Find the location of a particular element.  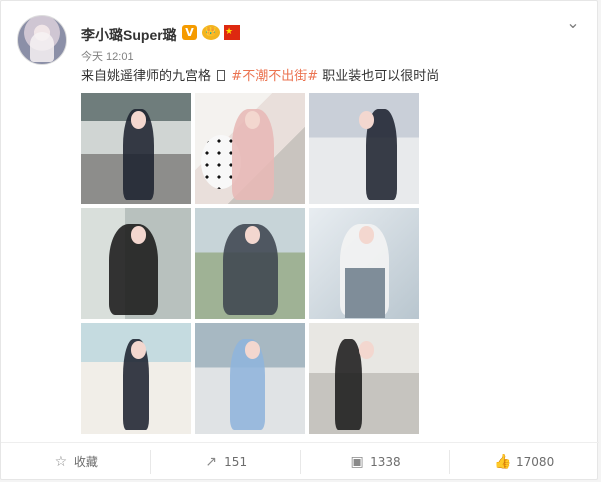

thumb-up-icon: 👍 is located at coordinates (503, 461).